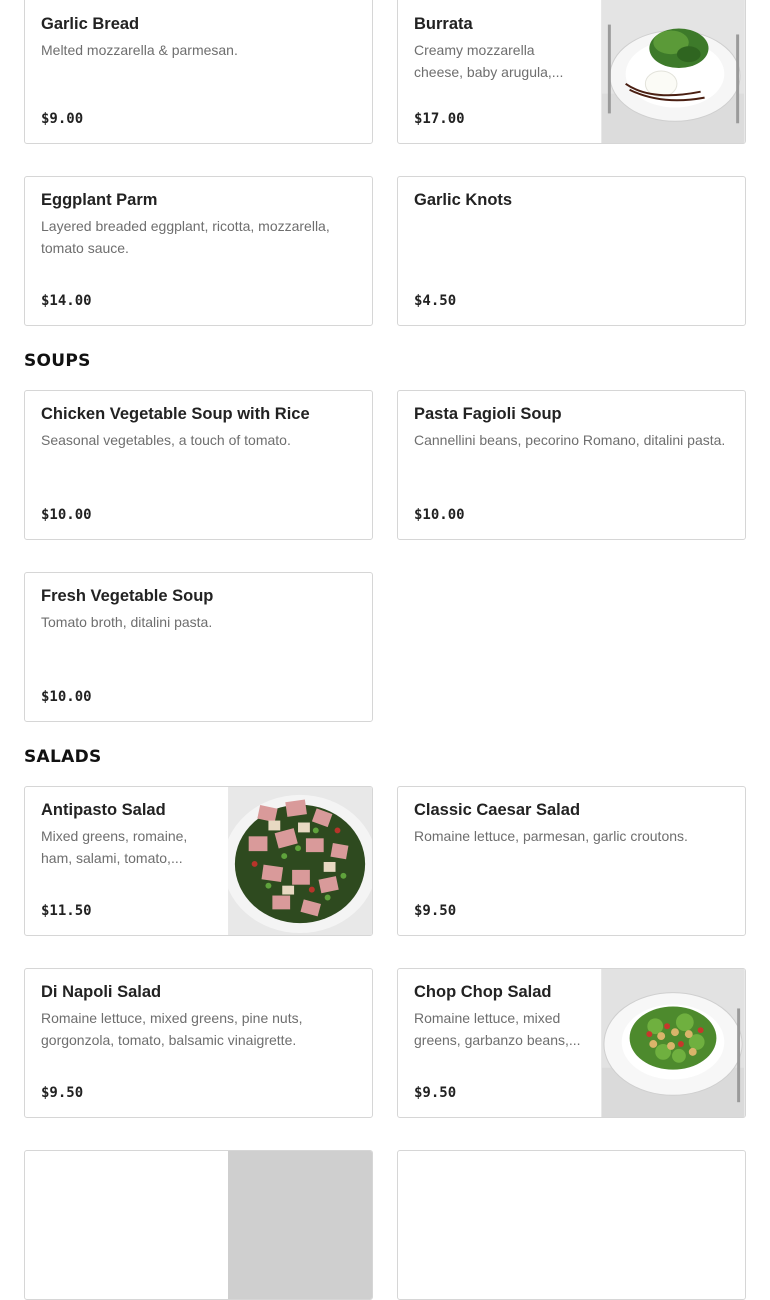 The image size is (770, 1300). I want to click on item-name: Classic Caesar Salad, so click(497, 810).